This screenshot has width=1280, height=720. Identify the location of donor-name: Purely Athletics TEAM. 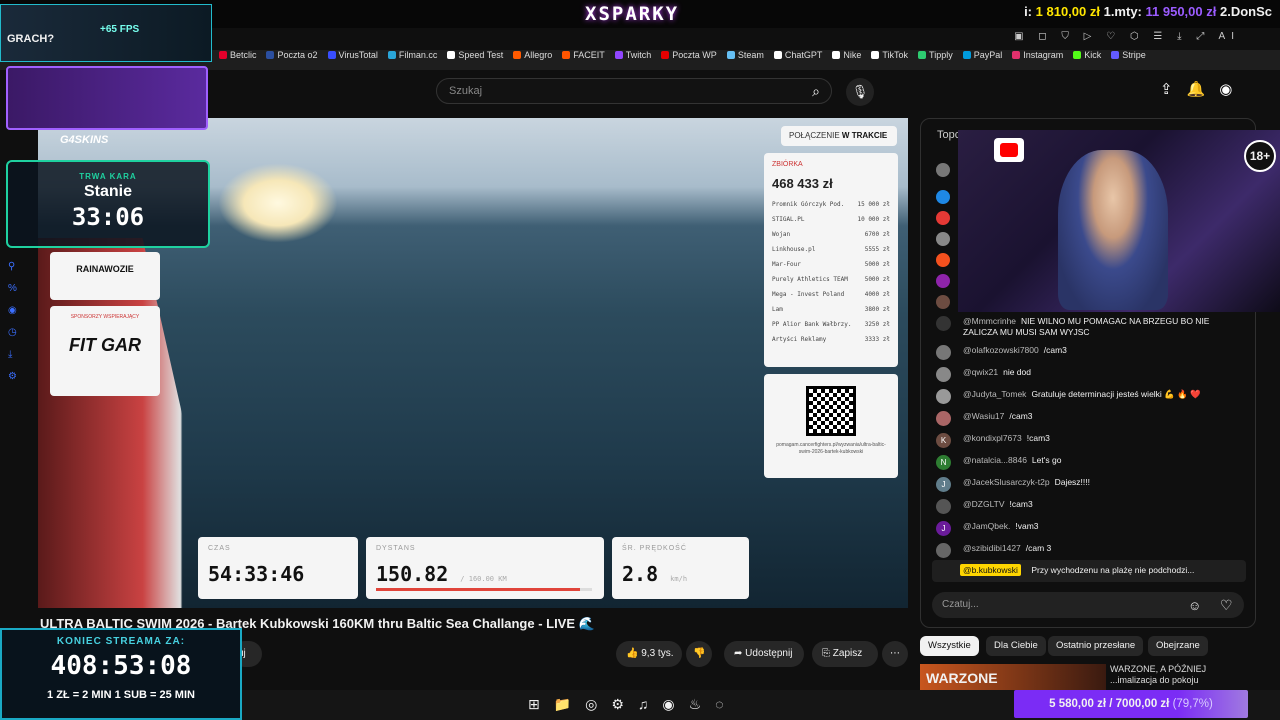
(810, 279).